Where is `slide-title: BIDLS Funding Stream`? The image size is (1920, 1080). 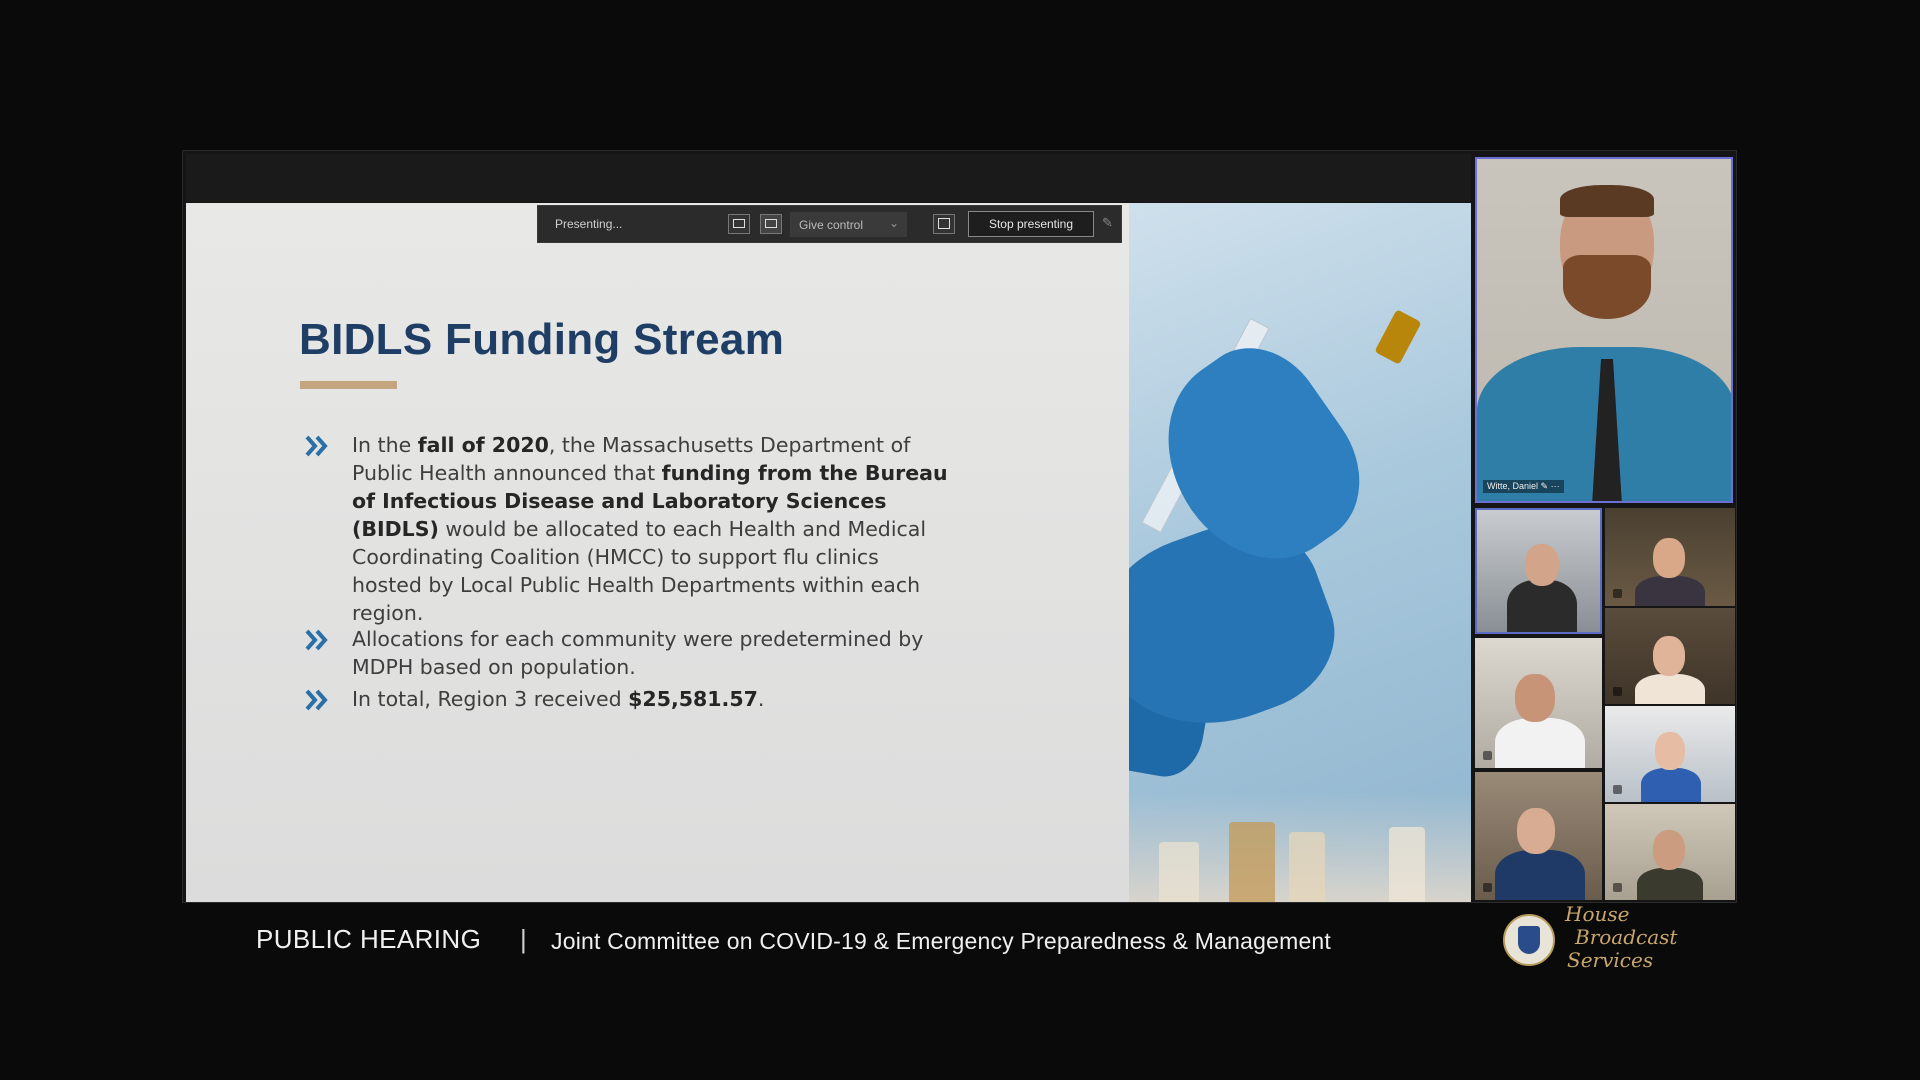 slide-title: BIDLS Funding Stream is located at coordinates (542, 339).